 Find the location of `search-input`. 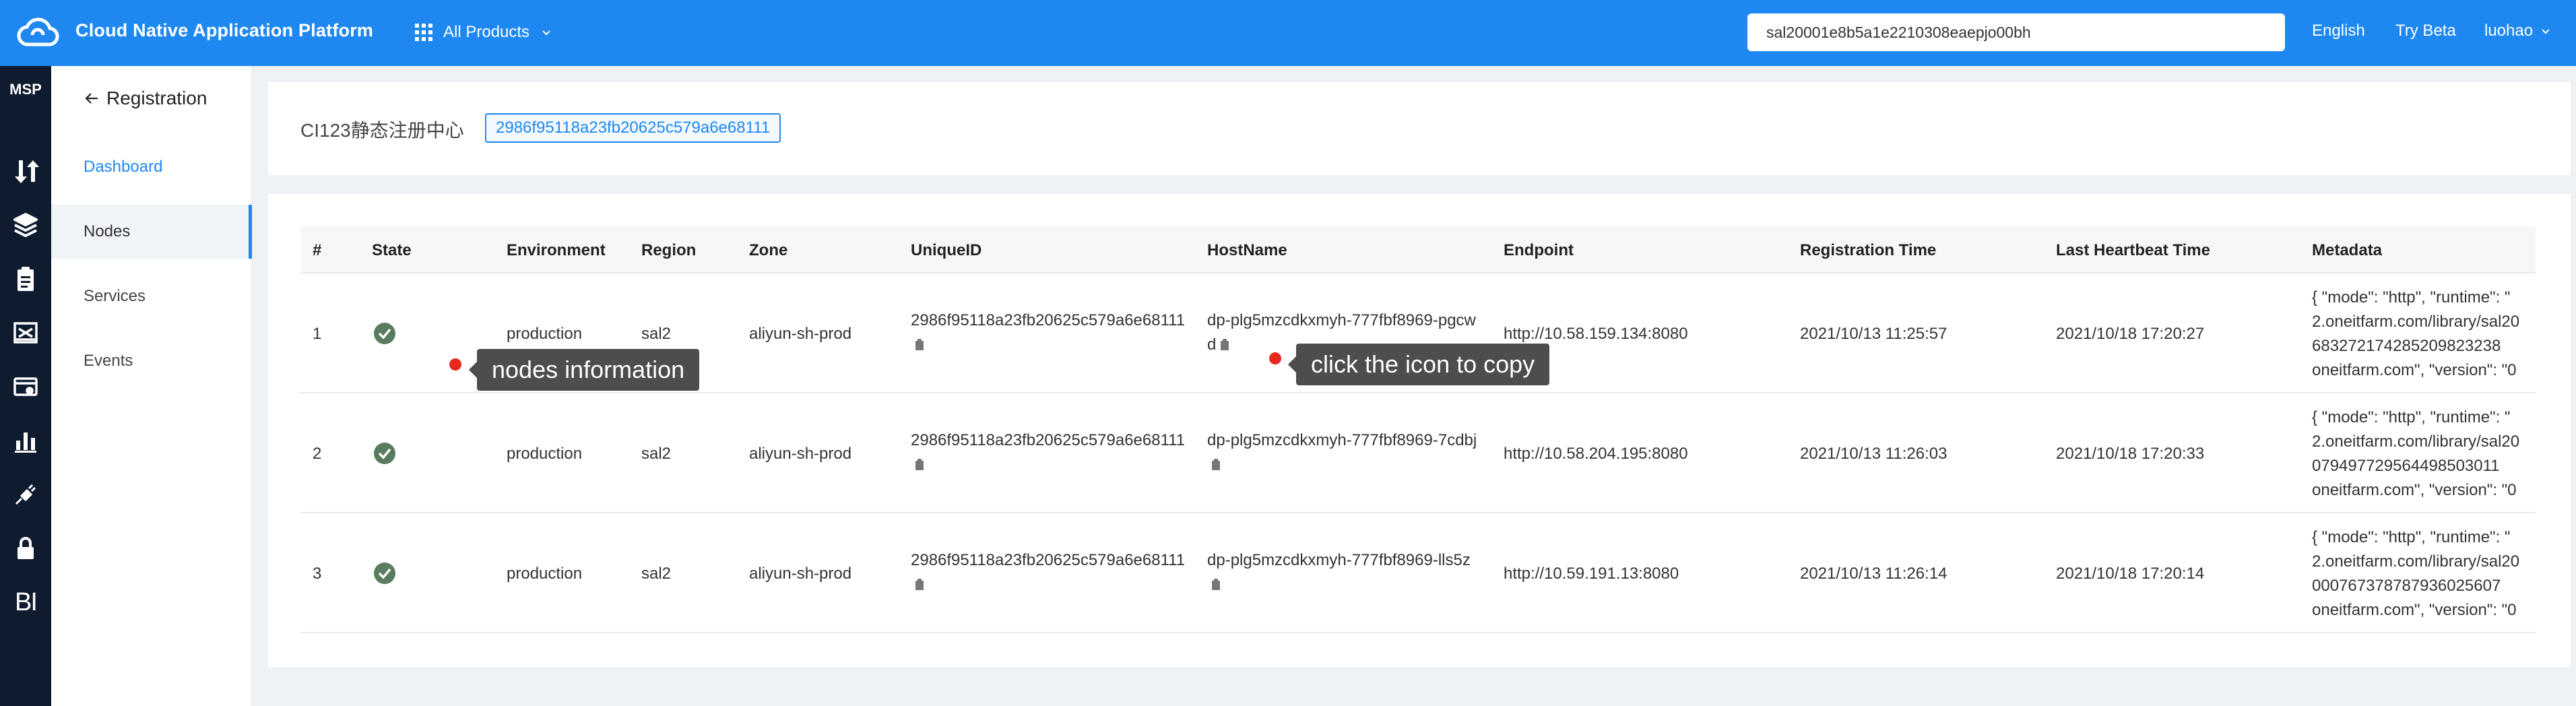

search-input is located at coordinates (2016, 32).